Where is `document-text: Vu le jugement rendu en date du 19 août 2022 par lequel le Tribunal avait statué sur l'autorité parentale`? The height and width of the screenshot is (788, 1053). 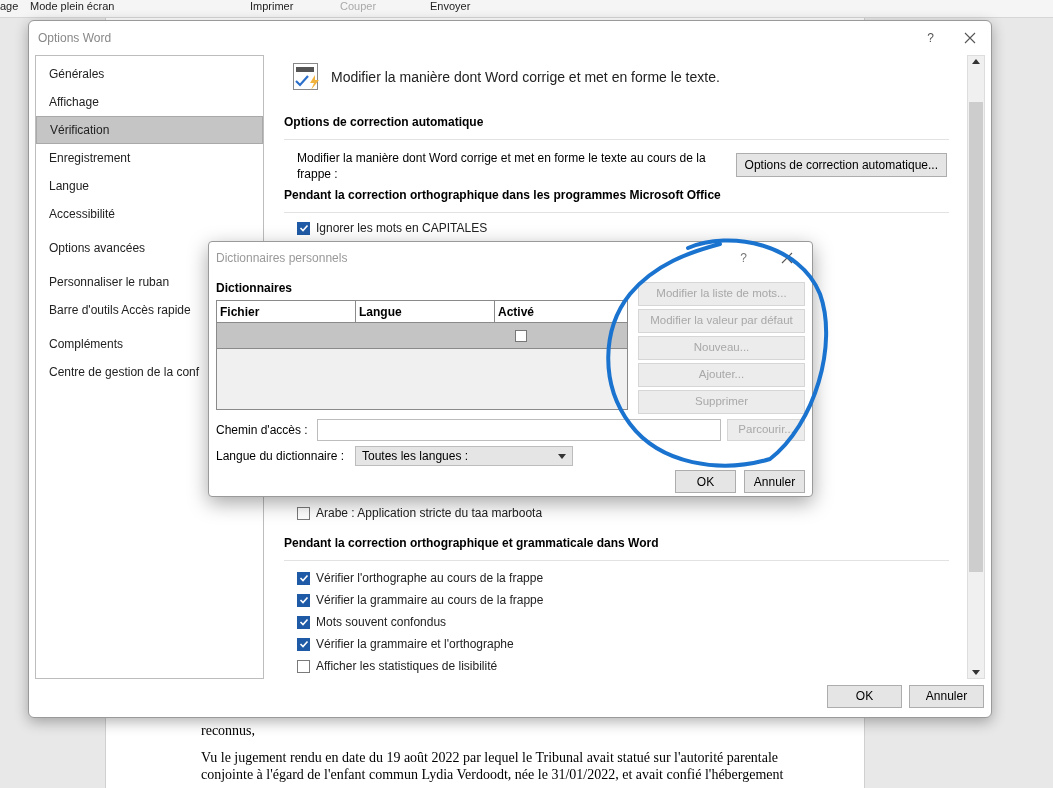 document-text: Vu le jugement rendu en date du 19 août 2022 par lequel le Tribunal avait statué sur l'autorité parentale is located at coordinates (490, 757).